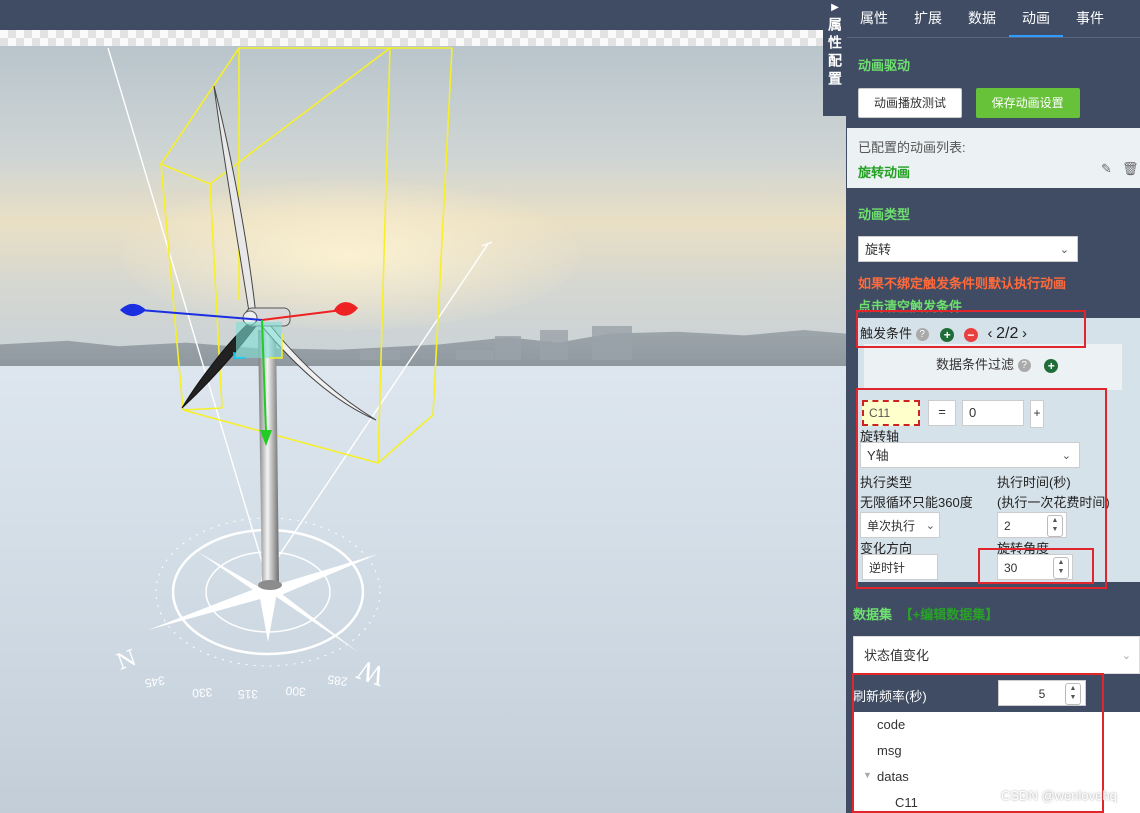  What do you see at coordinates (891, 413) in the screenshot?
I see `condition-field: C11` at bounding box center [891, 413].